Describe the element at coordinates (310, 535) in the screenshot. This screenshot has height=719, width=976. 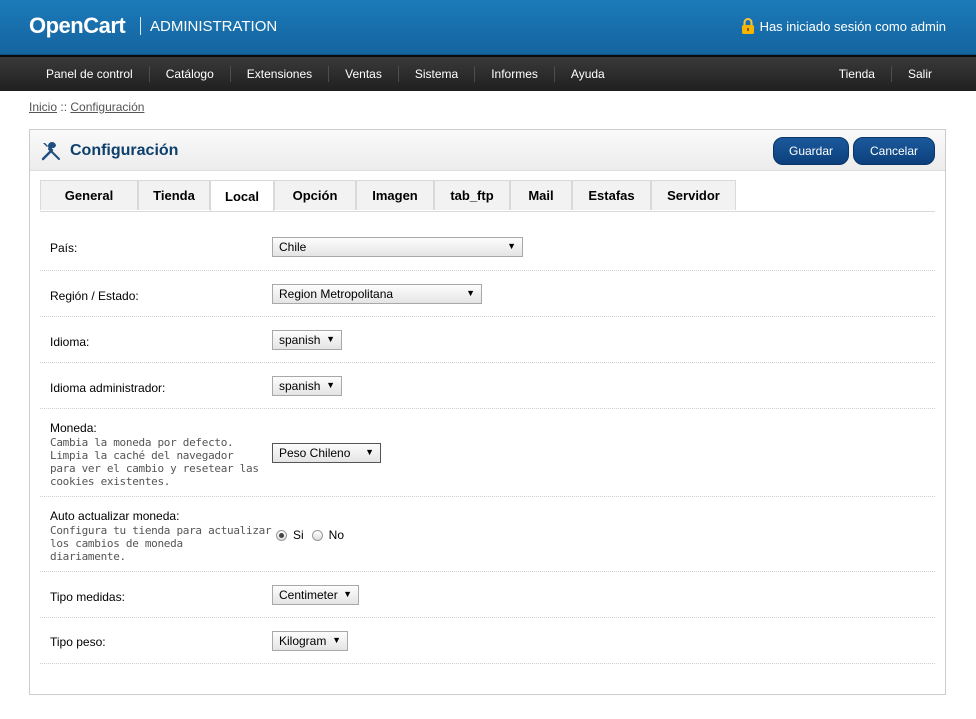
I see `auto-currency-radio-group: Si No` at that location.